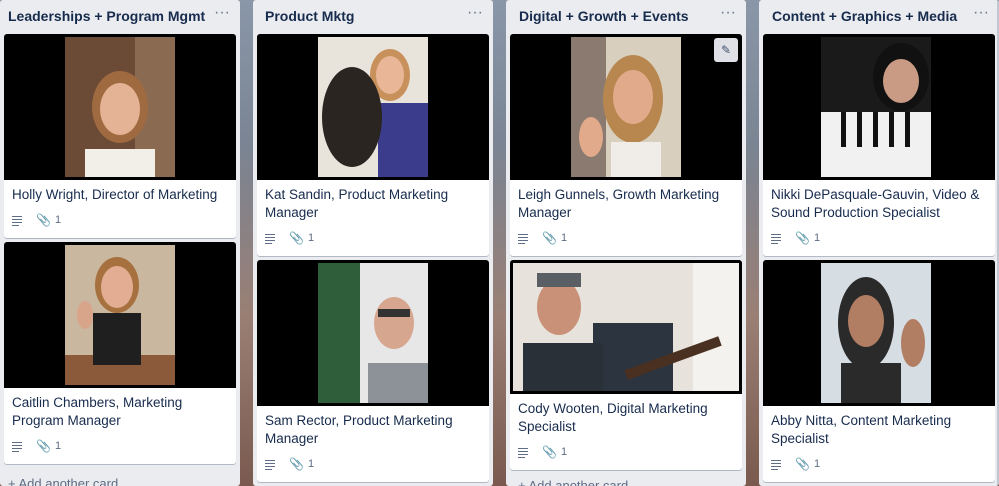 The image size is (999, 486). I want to click on list-title: Product Mktg, so click(309, 16).